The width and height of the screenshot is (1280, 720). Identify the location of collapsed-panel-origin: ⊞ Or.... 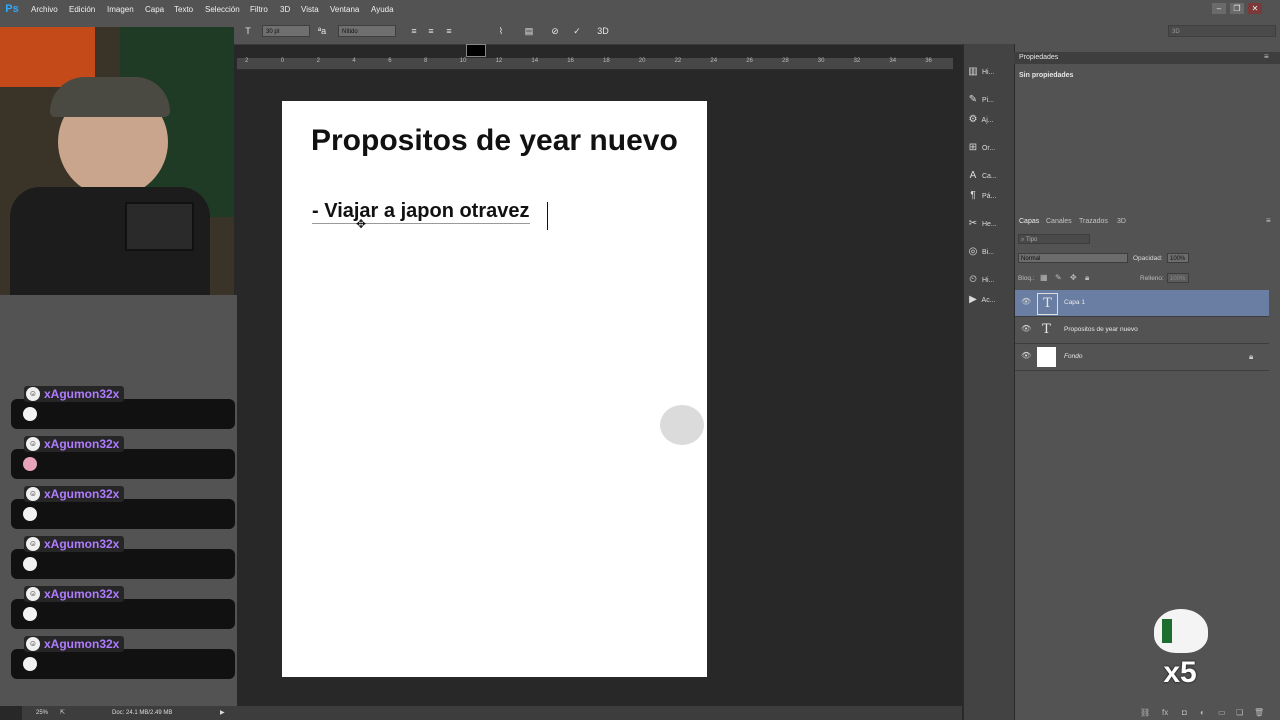
(989, 148).